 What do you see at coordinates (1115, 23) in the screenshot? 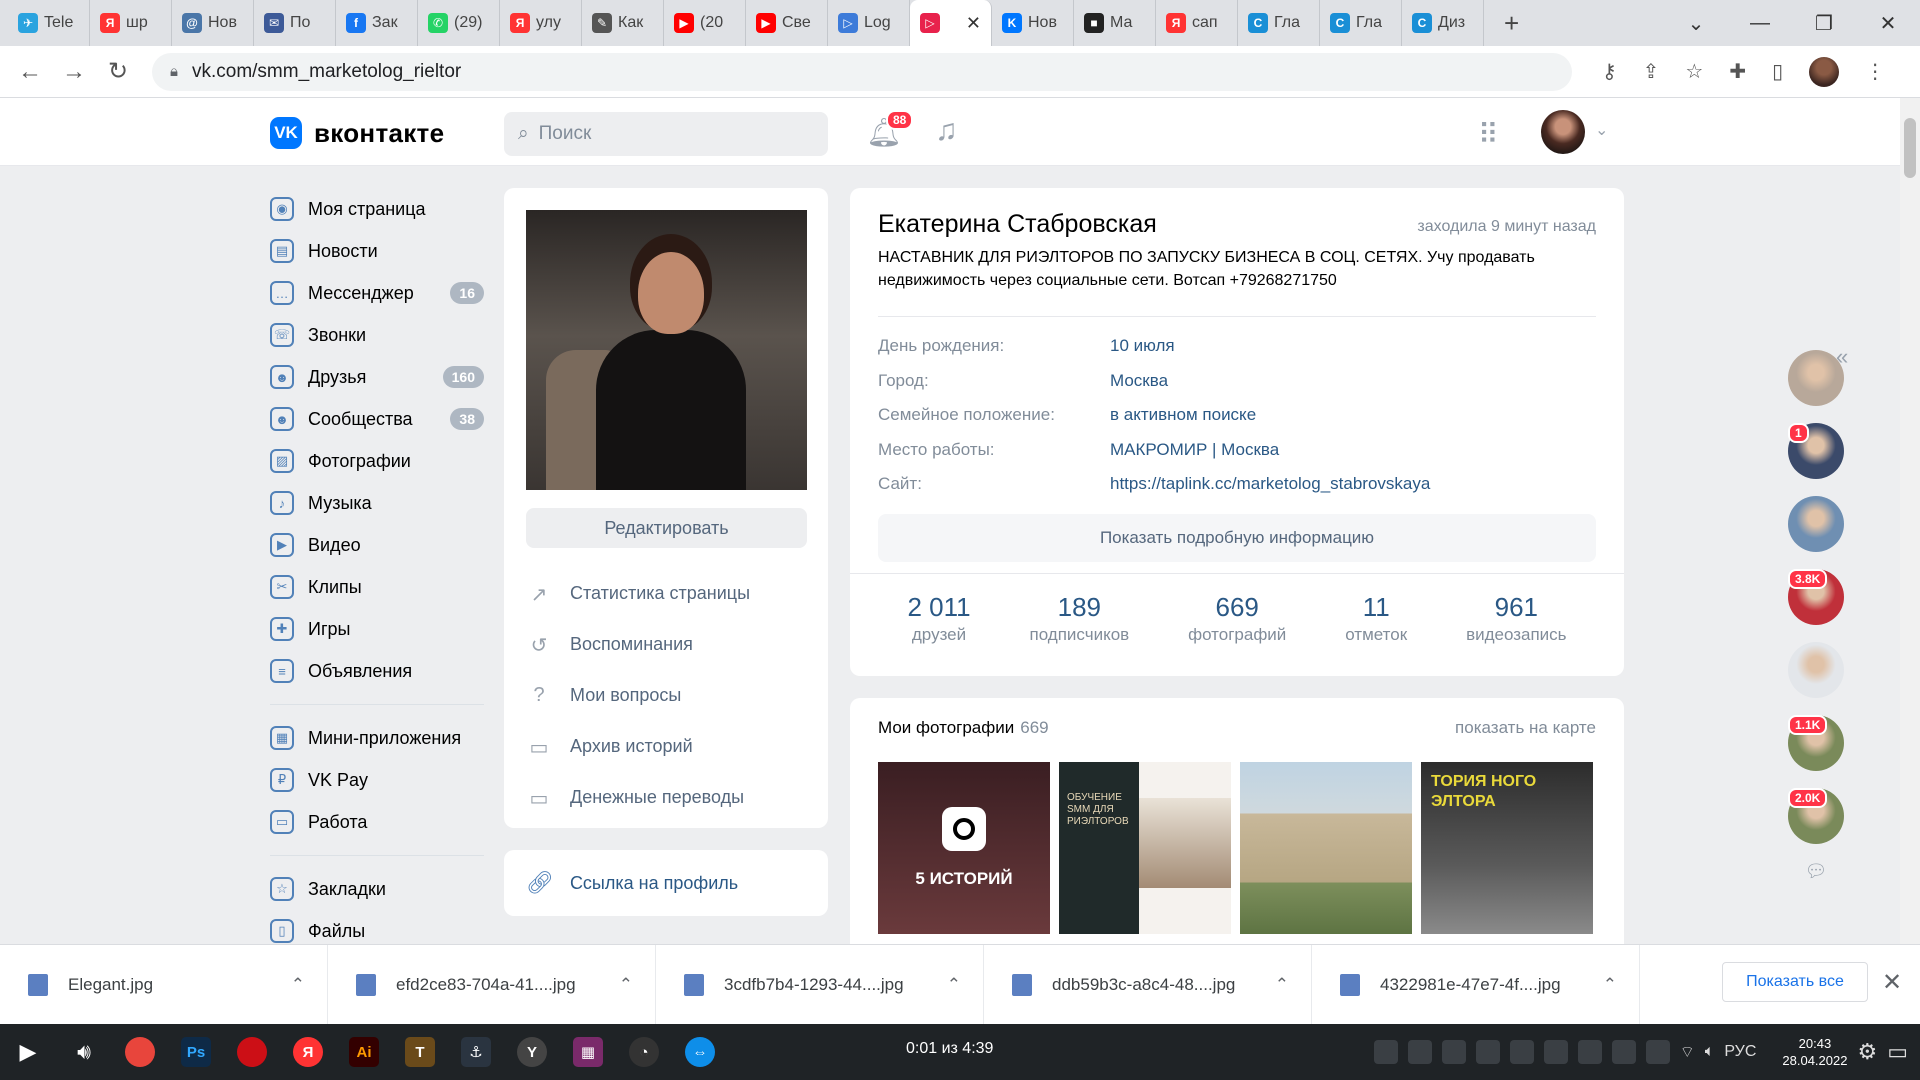
I see `browser-tab: ■ Ма` at bounding box center [1115, 23].